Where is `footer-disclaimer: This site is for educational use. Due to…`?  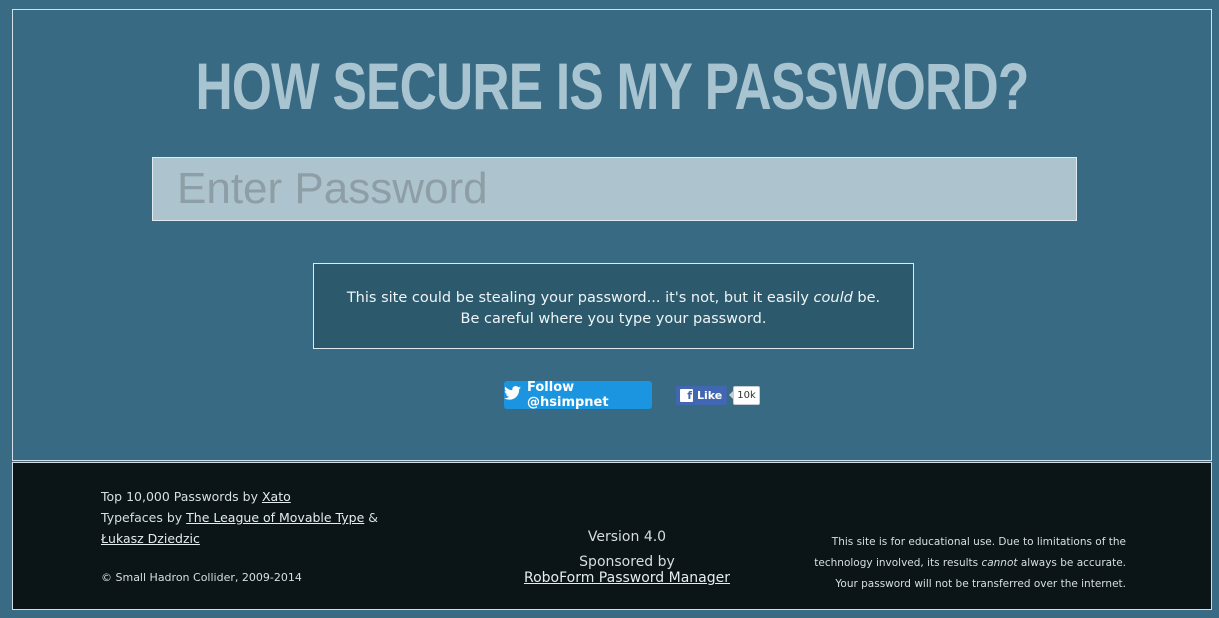 footer-disclaimer: This site is for educational use. Due to… is located at coordinates (969, 563).